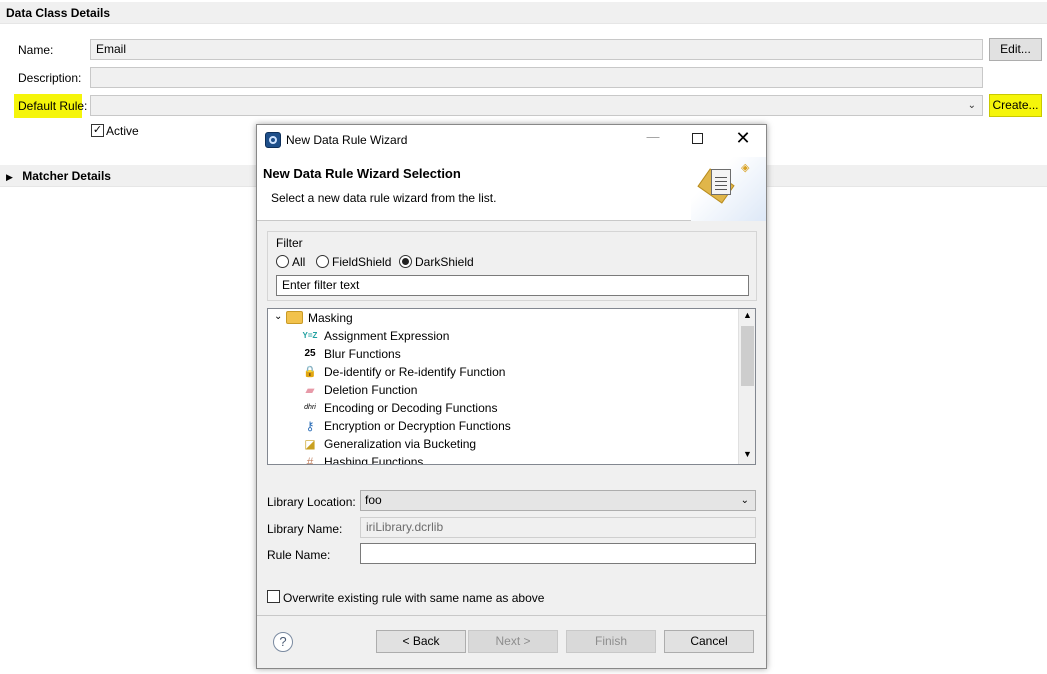  Describe the element at coordinates (558, 500) in the screenshot. I see `library-location-combo: foo ⌄` at that location.